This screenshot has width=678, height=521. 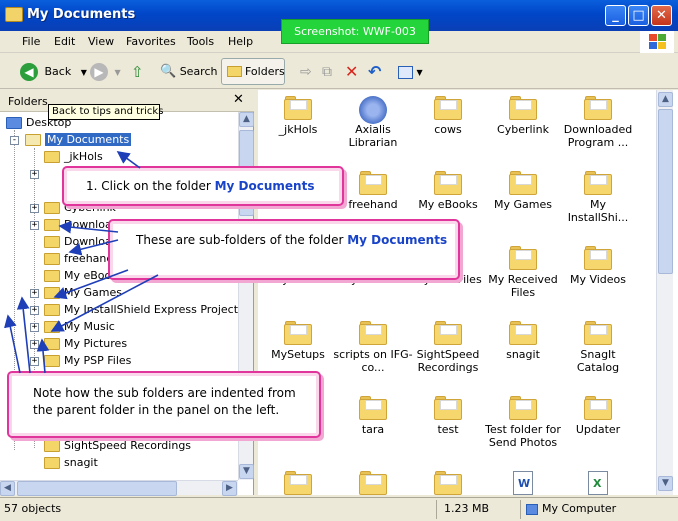 I want to click on tree-item-jkhols: _jkHols, so click(x=73, y=156).